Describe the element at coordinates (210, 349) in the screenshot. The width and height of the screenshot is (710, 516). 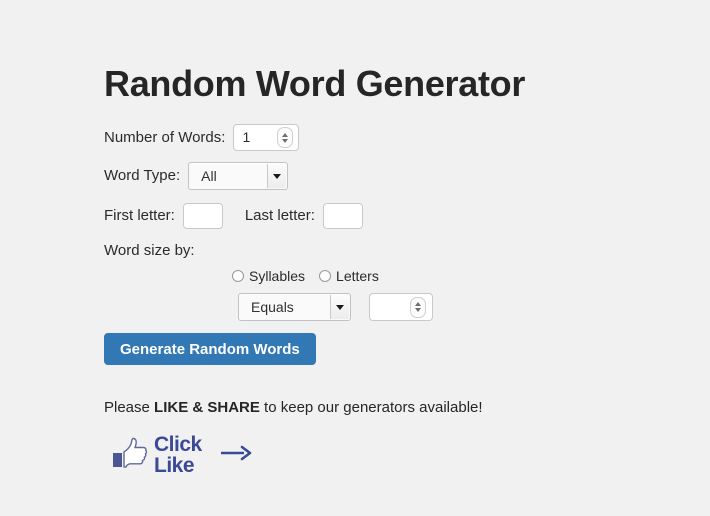
I see `generate-random-words-button: Generate Random Words` at that location.